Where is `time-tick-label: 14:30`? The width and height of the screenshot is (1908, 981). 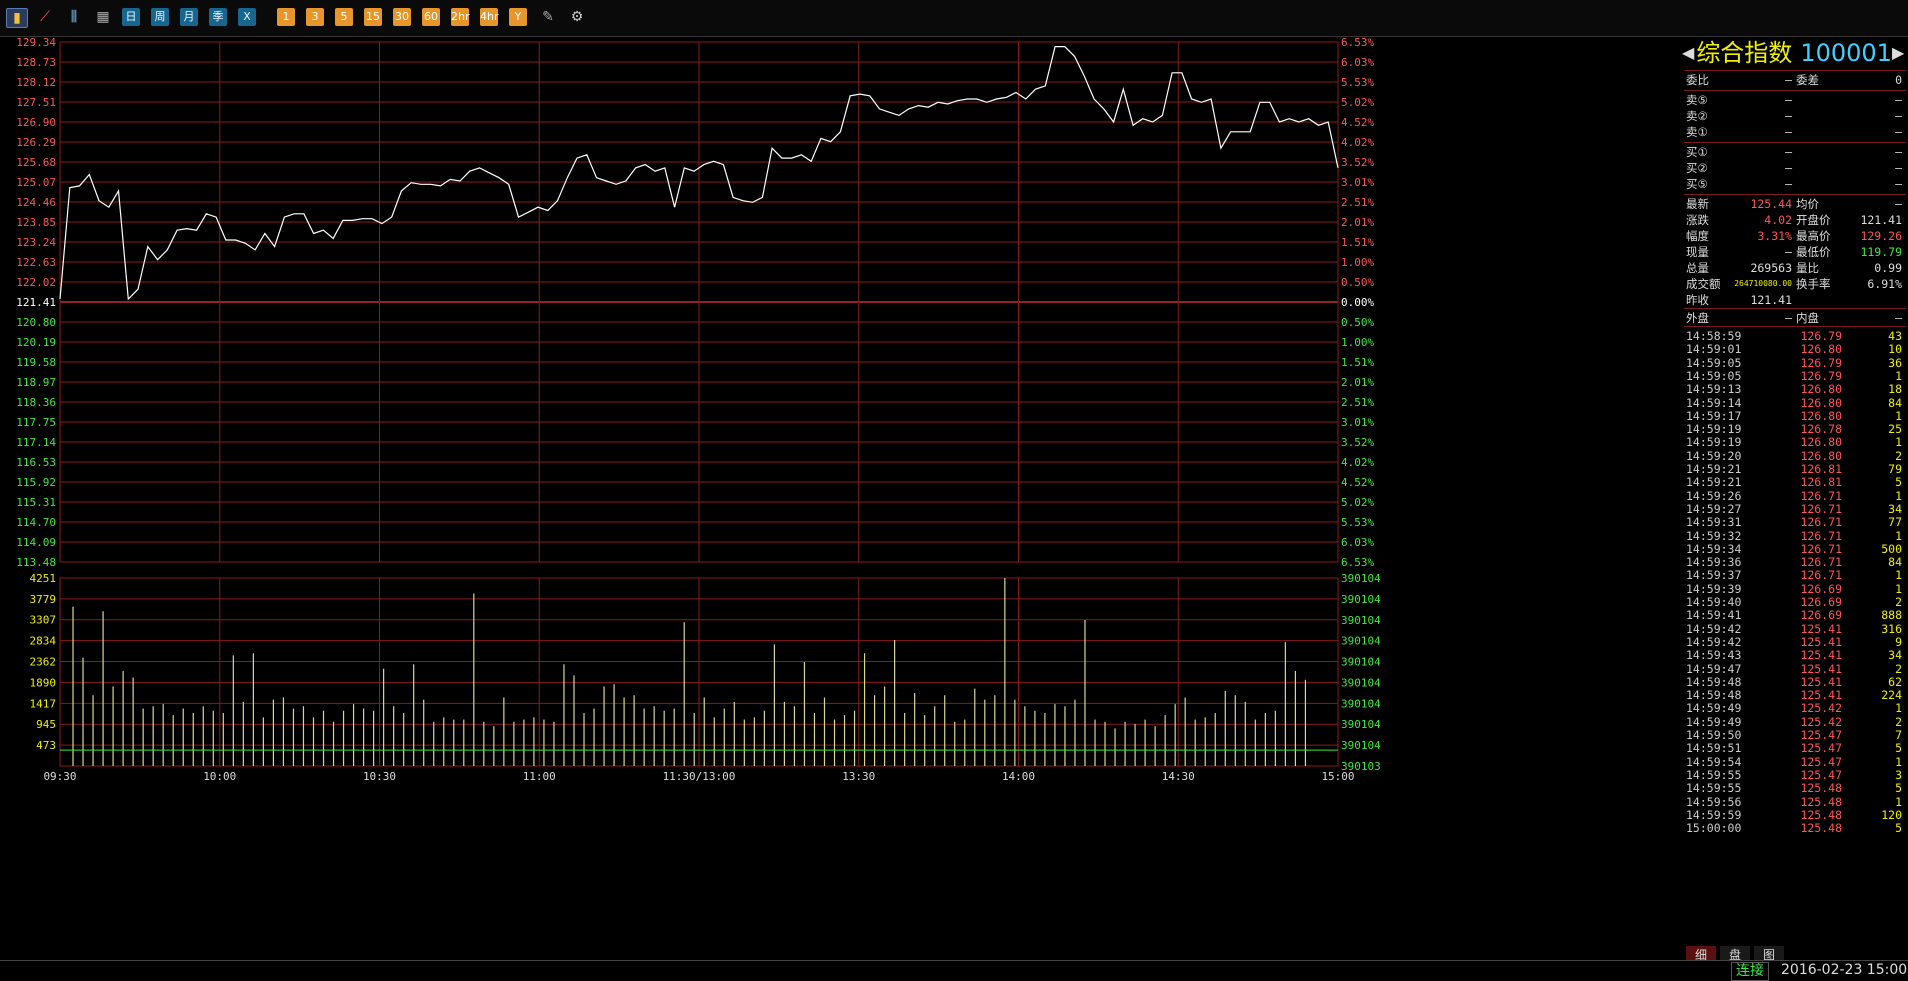 time-tick-label: 14:30 is located at coordinates (1178, 776).